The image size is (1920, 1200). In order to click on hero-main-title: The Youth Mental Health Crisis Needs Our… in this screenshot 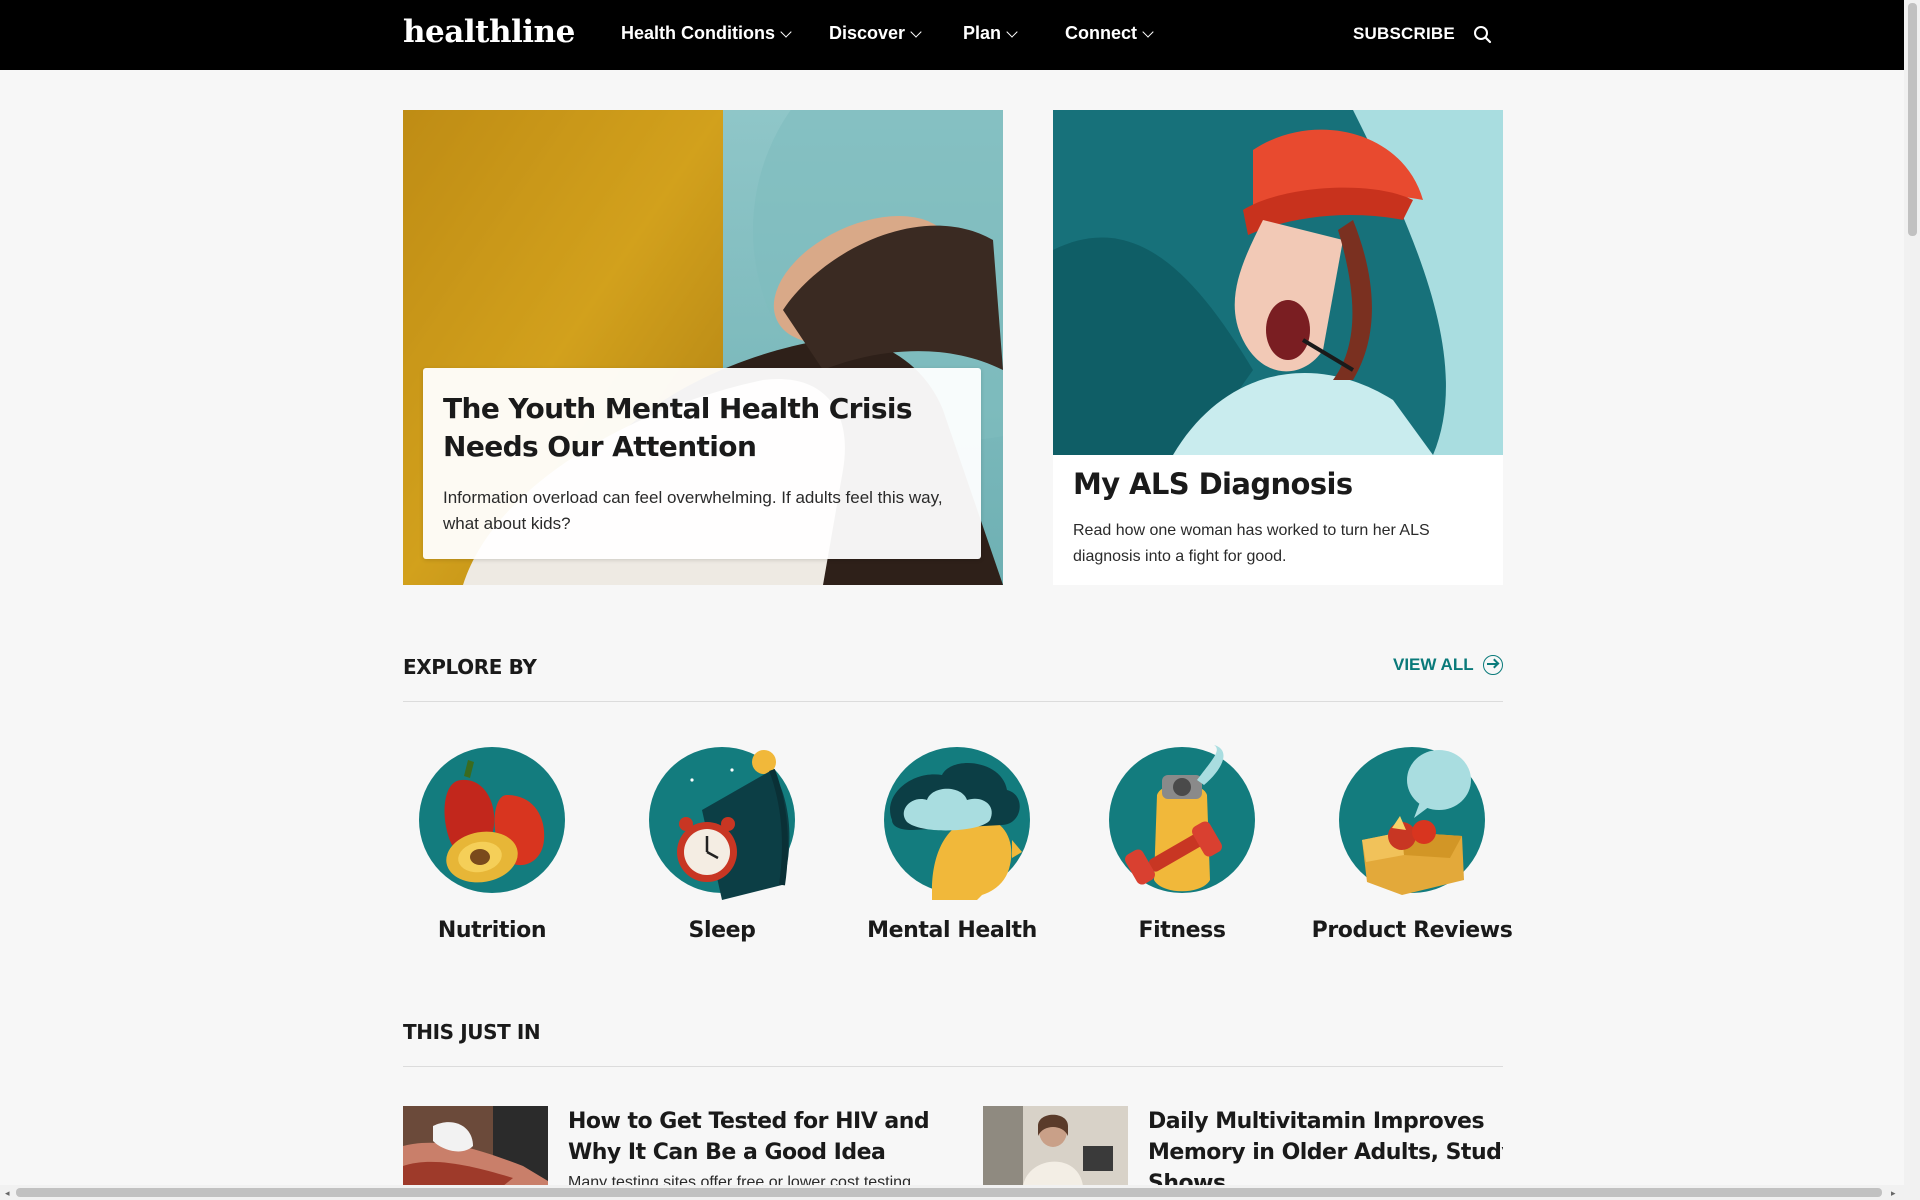, I will do `click(703, 428)`.